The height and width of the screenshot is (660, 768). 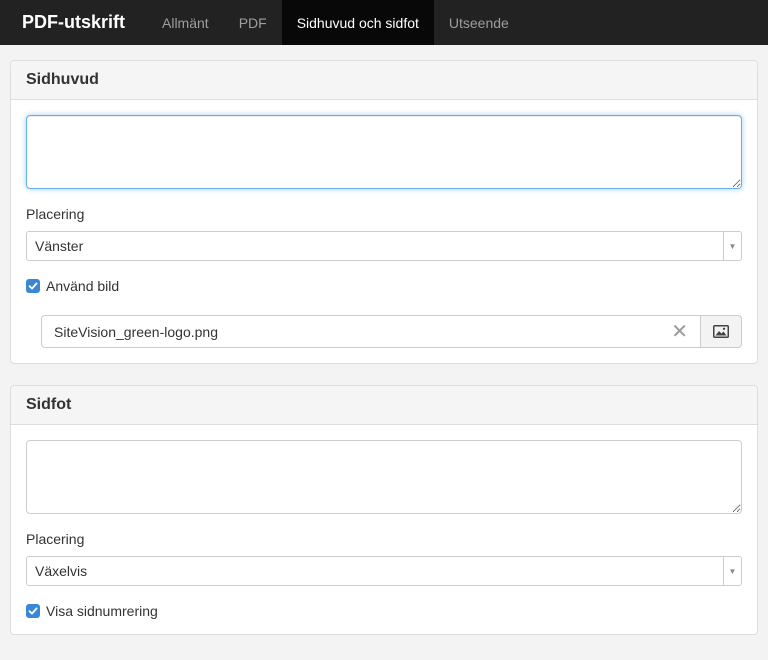 I want to click on image-file-name: SiteVision_green-logo.png, so click(x=136, y=331).